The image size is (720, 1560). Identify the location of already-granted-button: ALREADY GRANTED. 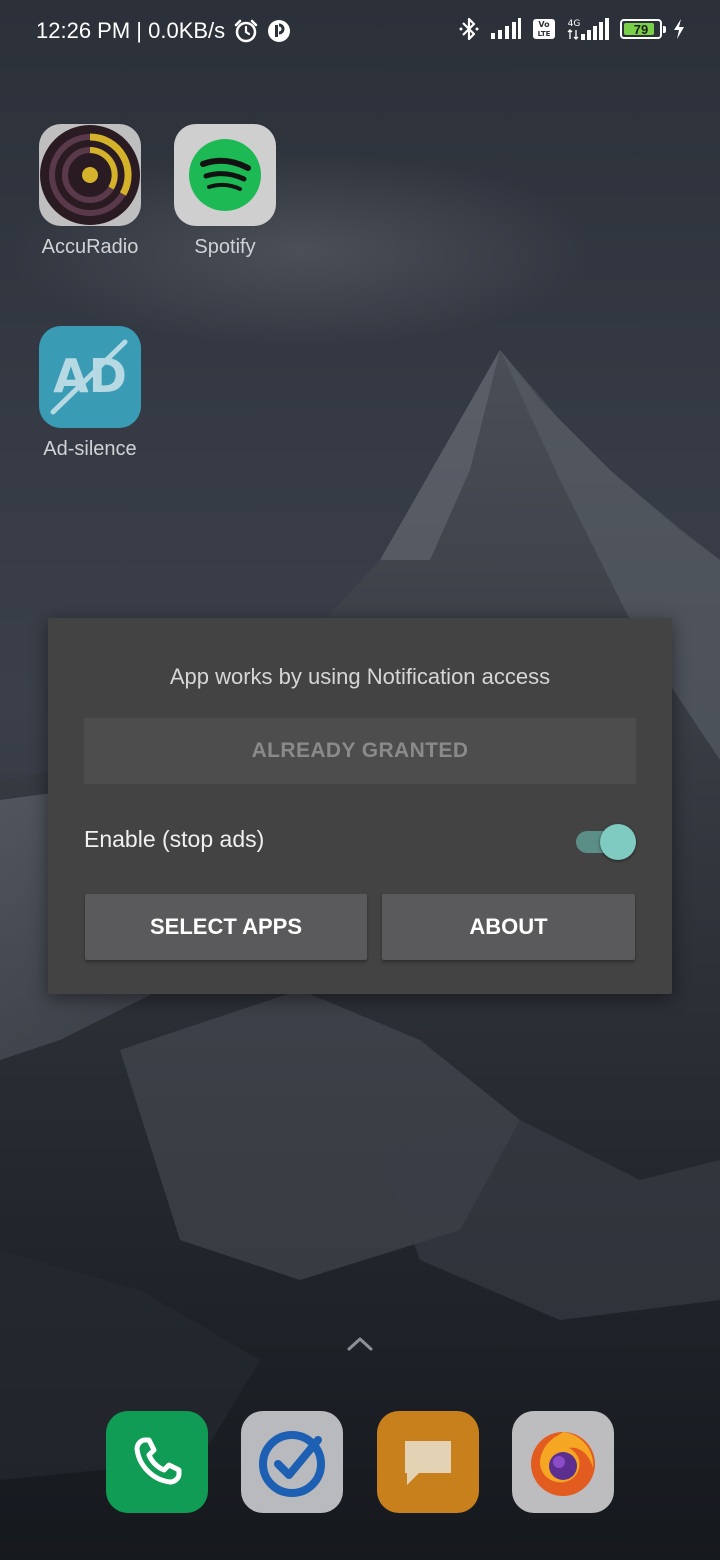
(360, 751).